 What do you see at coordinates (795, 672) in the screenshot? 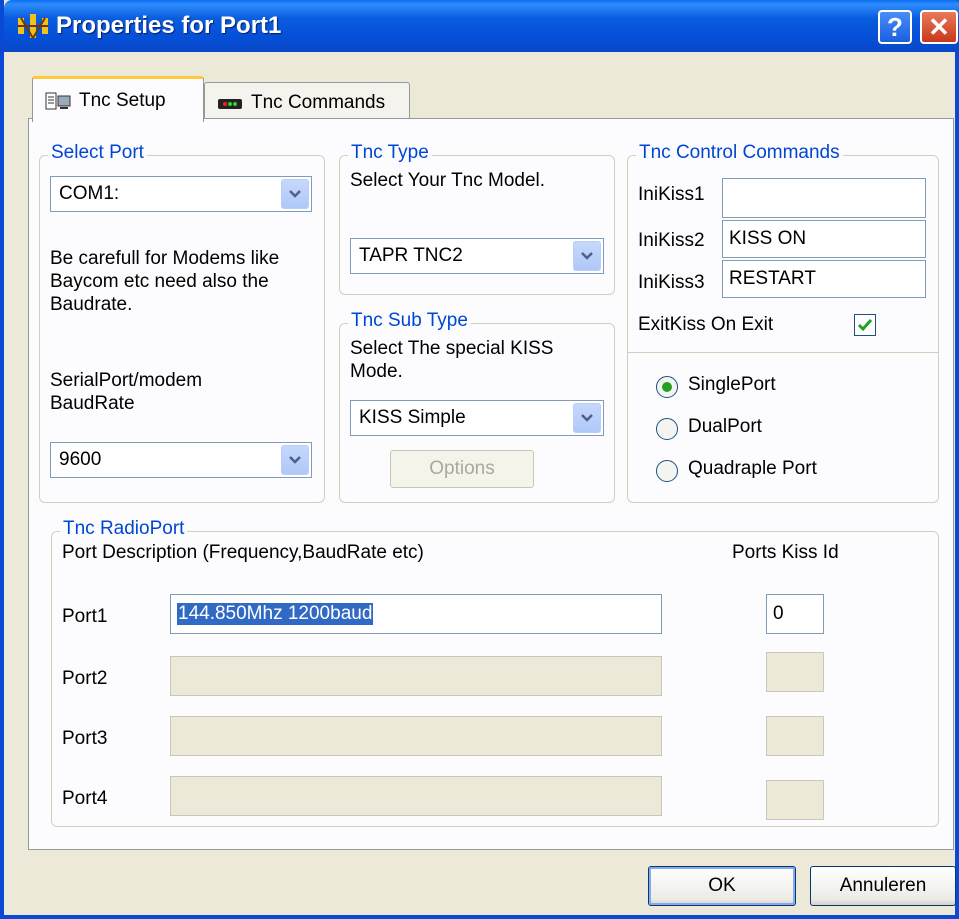
I see `port2-kiss-id-input` at bounding box center [795, 672].